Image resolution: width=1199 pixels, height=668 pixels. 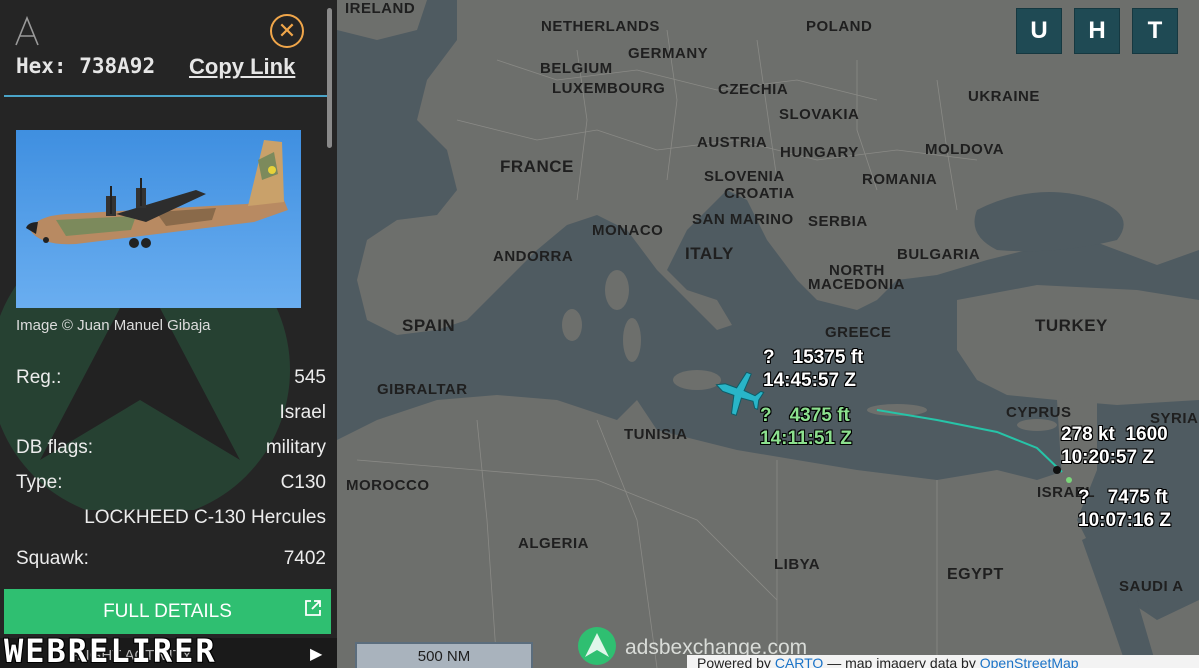 I want to click on country-label: MOROCCO, so click(x=388, y=485).